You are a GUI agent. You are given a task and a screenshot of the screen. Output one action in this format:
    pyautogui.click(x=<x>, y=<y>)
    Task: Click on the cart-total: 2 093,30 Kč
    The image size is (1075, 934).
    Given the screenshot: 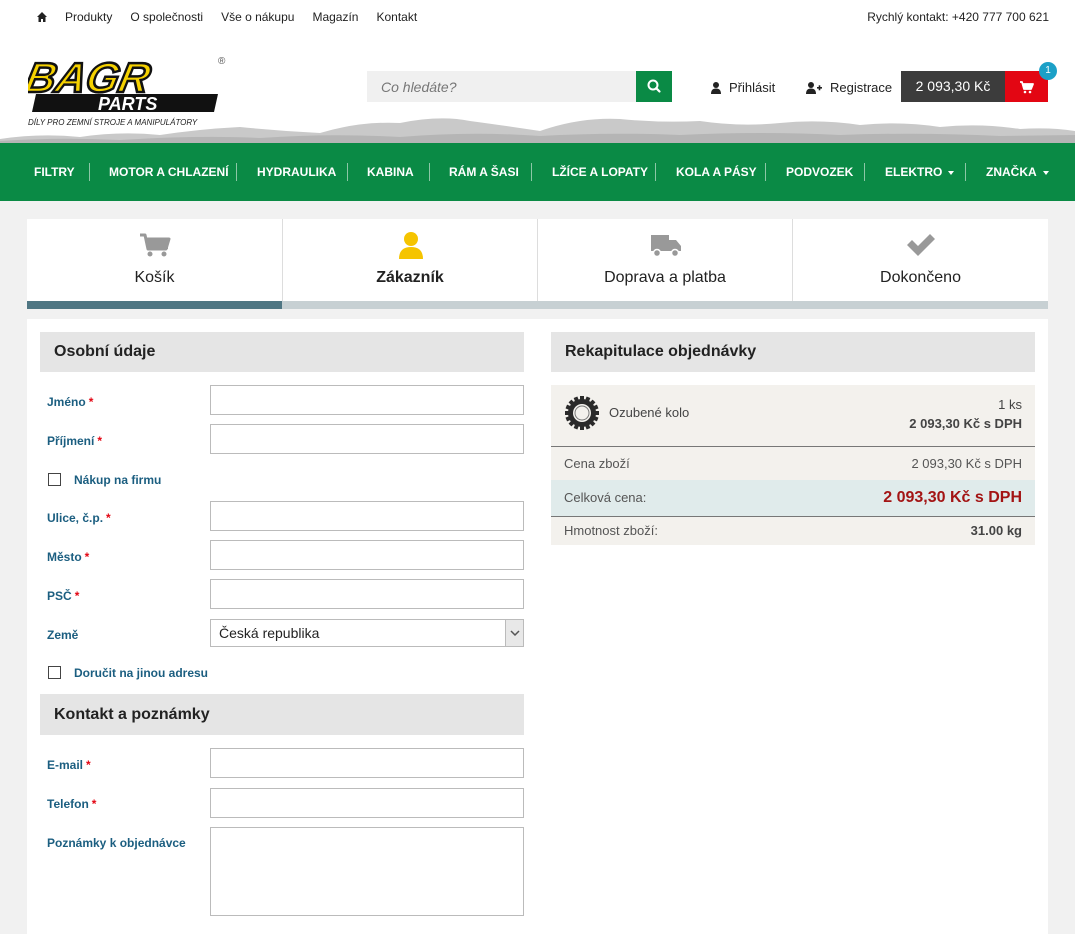 What is the action you would take?
    pyautogui.click(x=953, y=86)
    